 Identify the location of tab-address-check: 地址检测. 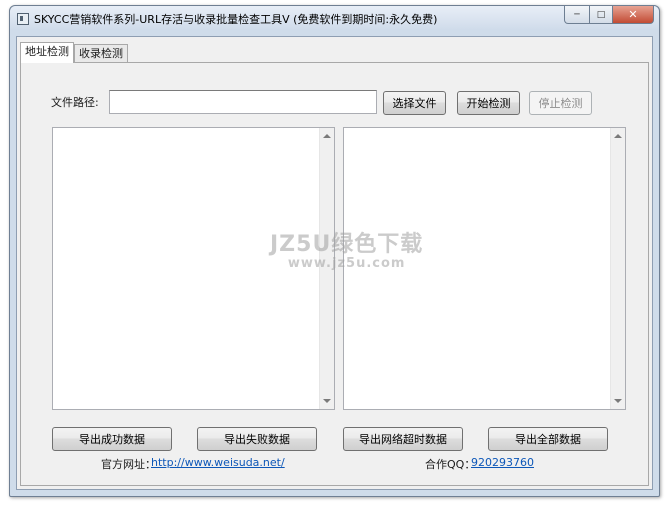
(47, 52).